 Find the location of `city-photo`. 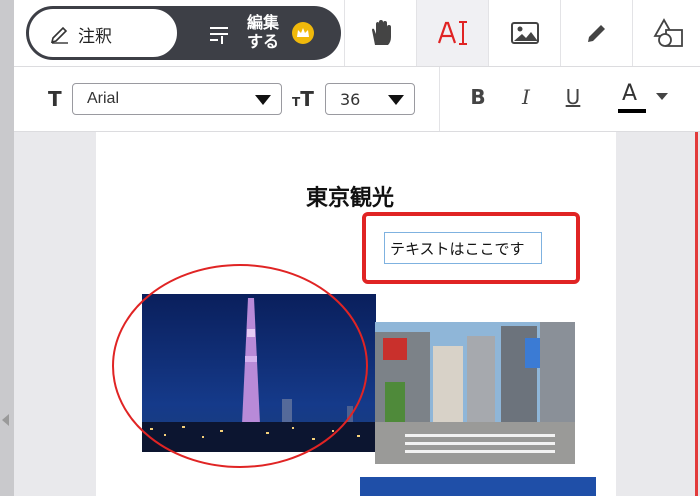

city-photo is located at coordinates (478, 486).